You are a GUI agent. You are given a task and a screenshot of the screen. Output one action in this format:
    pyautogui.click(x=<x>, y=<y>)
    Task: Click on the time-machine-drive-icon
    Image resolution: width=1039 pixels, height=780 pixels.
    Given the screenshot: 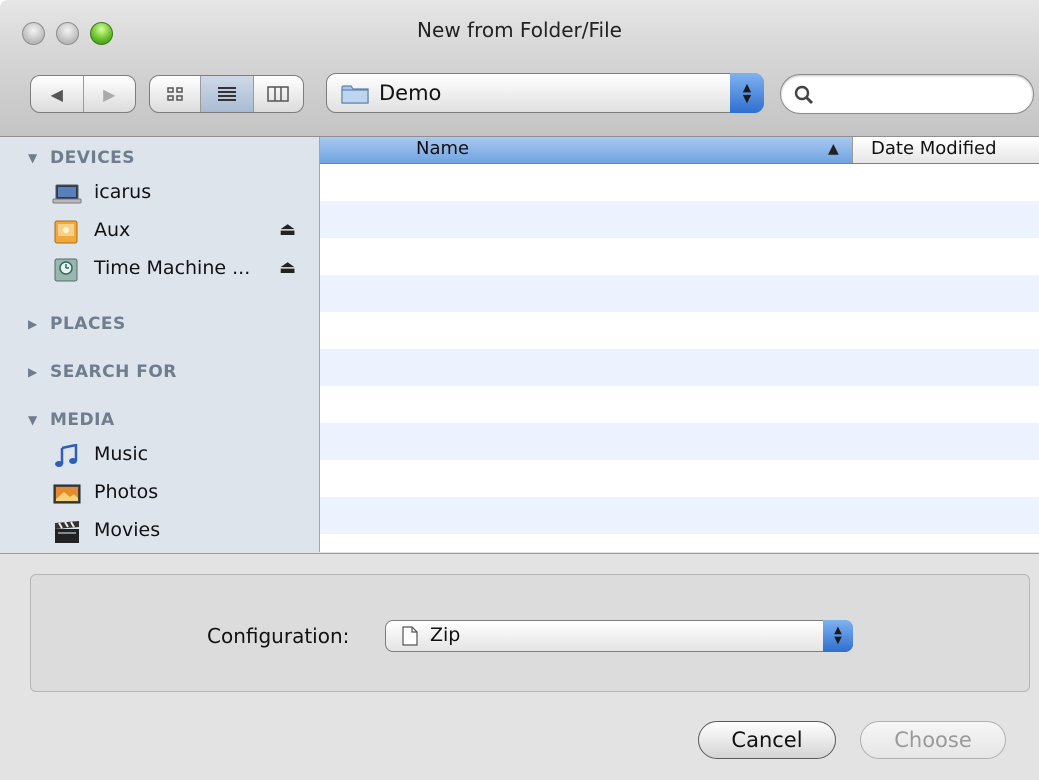 What is the action you would take?
    pyautogui.click(x=66, y=270)
    